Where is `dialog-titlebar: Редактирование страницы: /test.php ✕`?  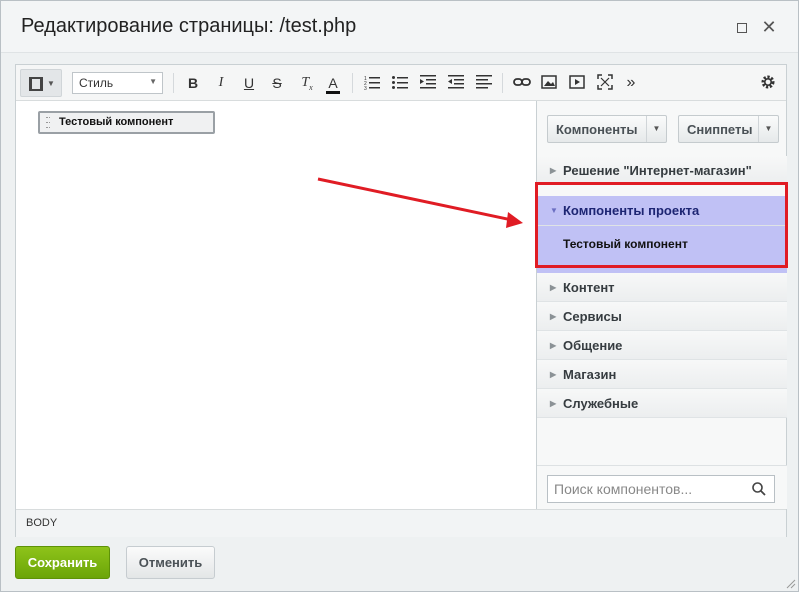 dialog-titlebar: Редактирование страницы: /test.php ✕ is located at coordinates (399, 27).